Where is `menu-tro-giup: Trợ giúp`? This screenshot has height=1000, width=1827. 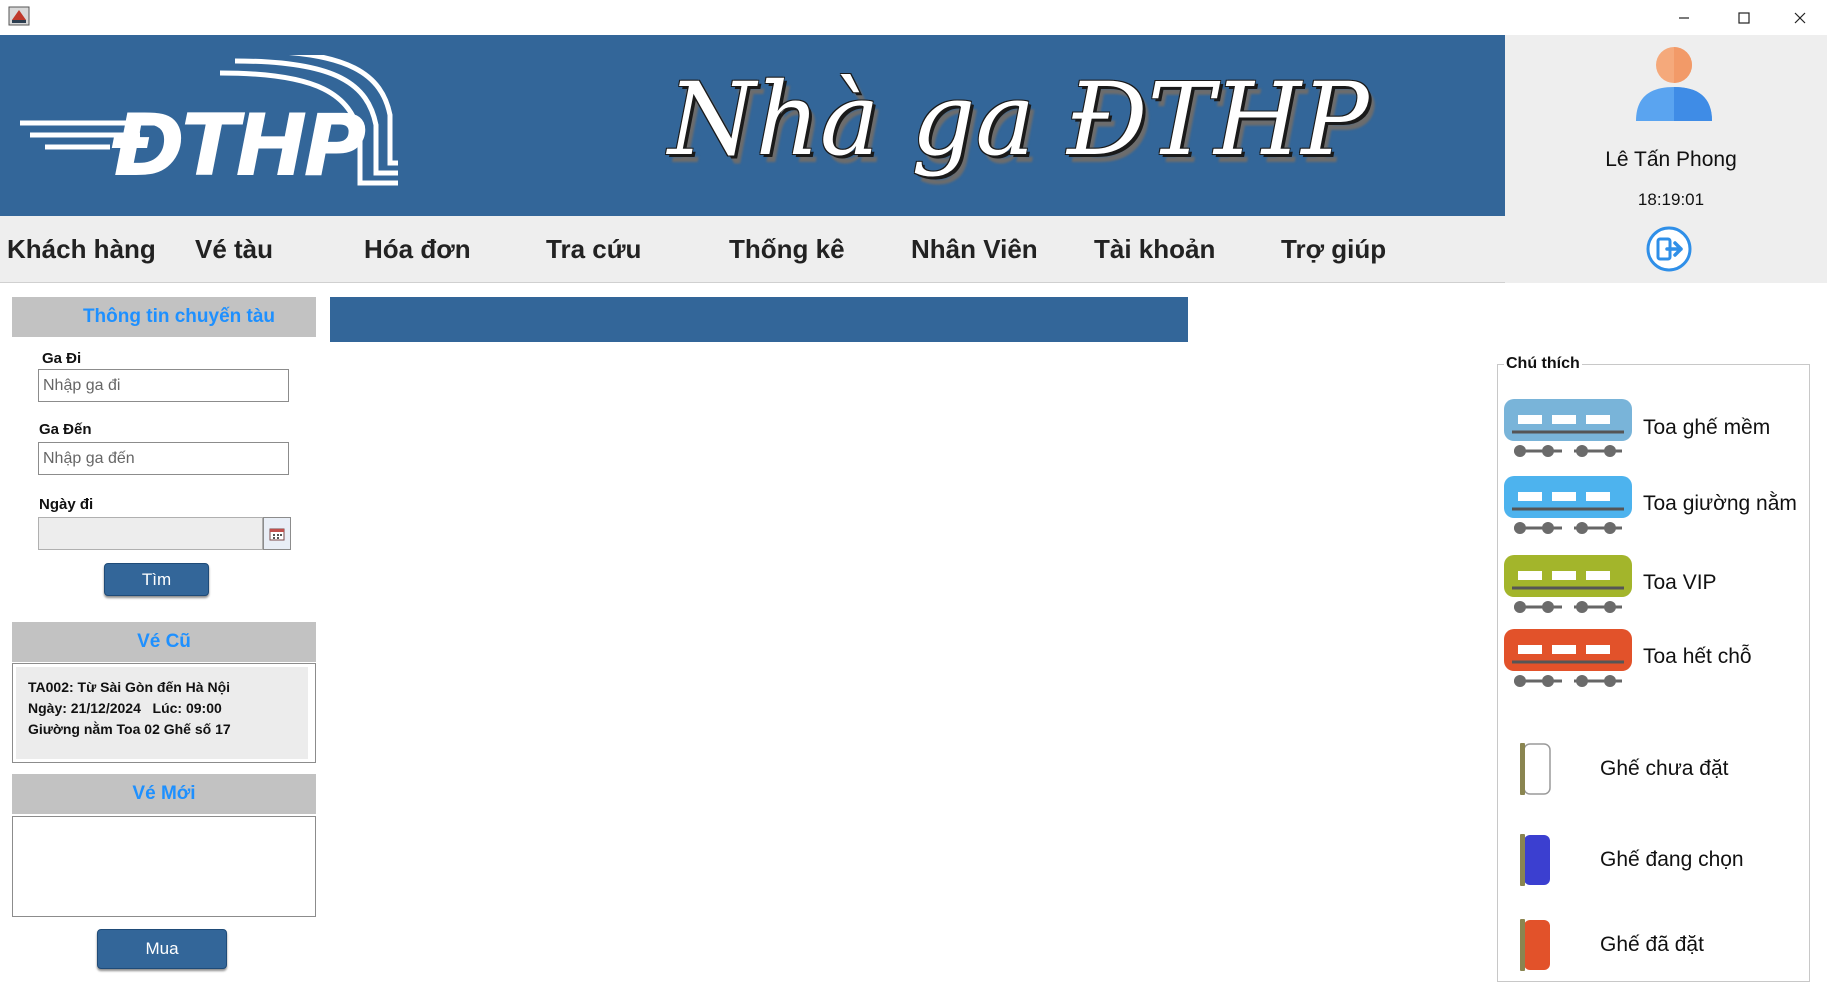
menu-tro-giup: Trợ giúp is located at coordinates (1333, 249).